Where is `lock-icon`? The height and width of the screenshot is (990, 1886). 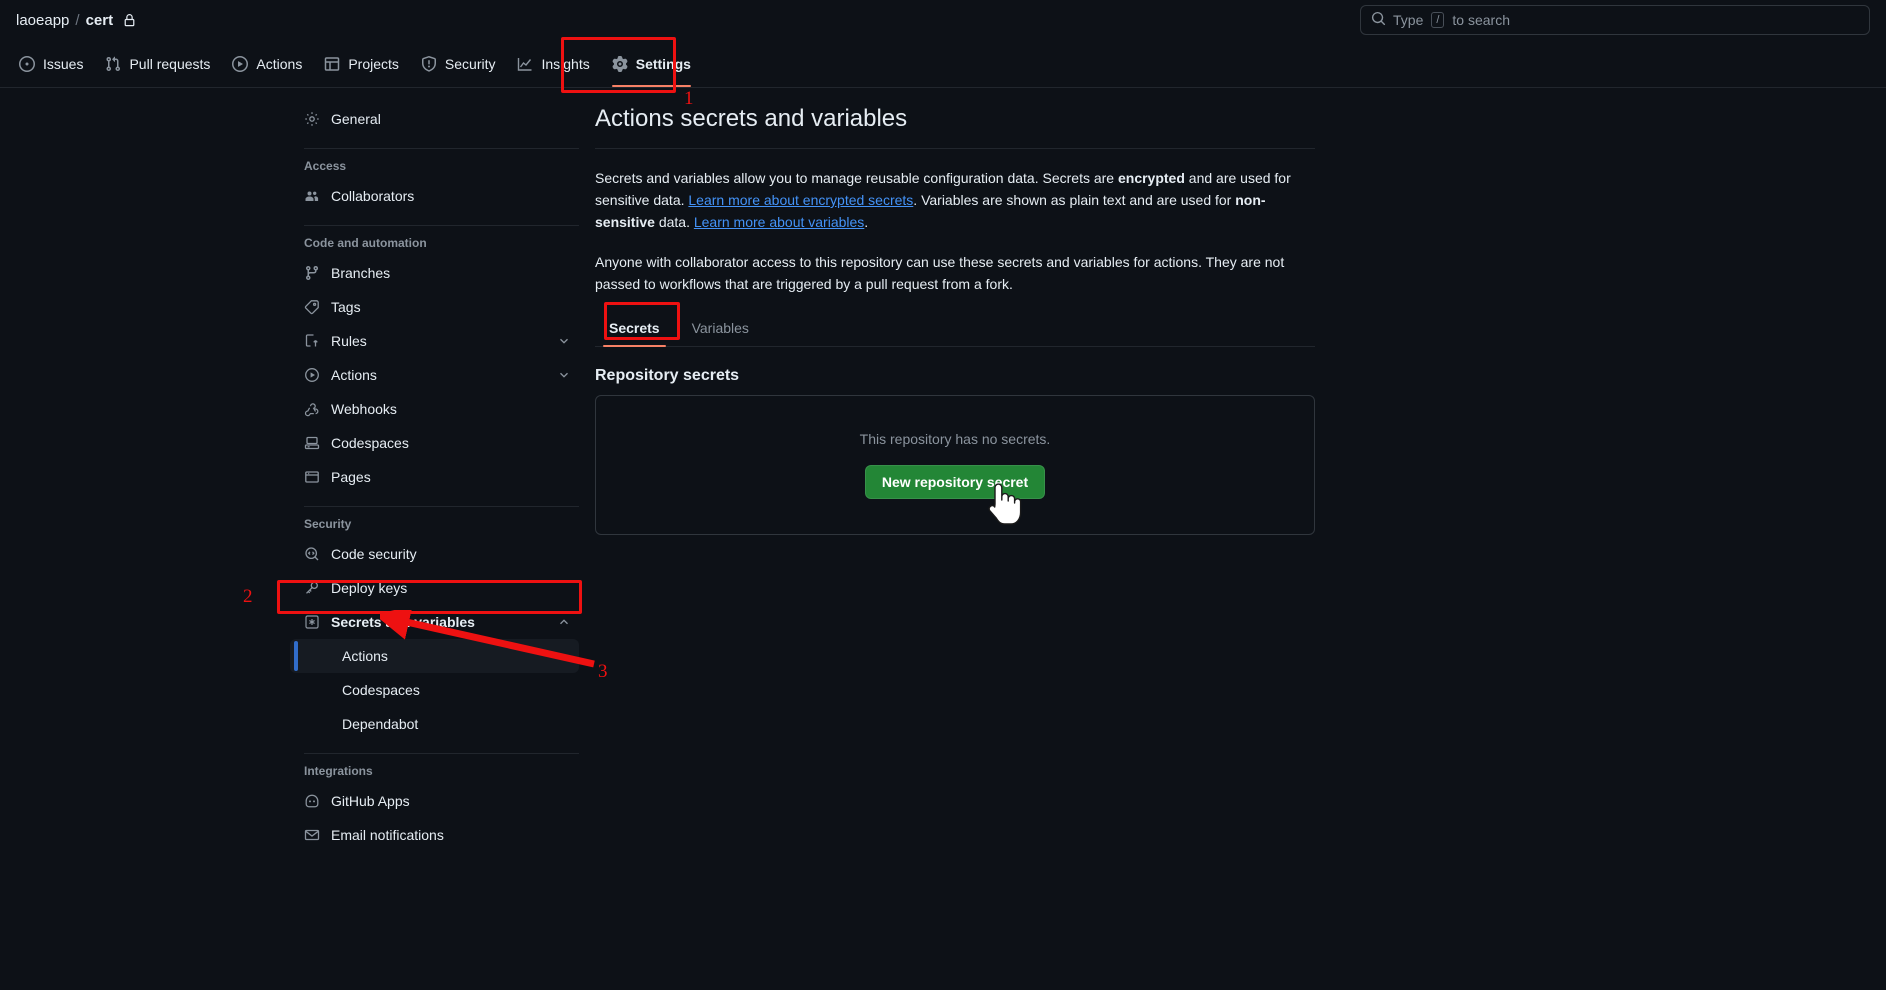 lock-icon is located at coordinates (129, 20).